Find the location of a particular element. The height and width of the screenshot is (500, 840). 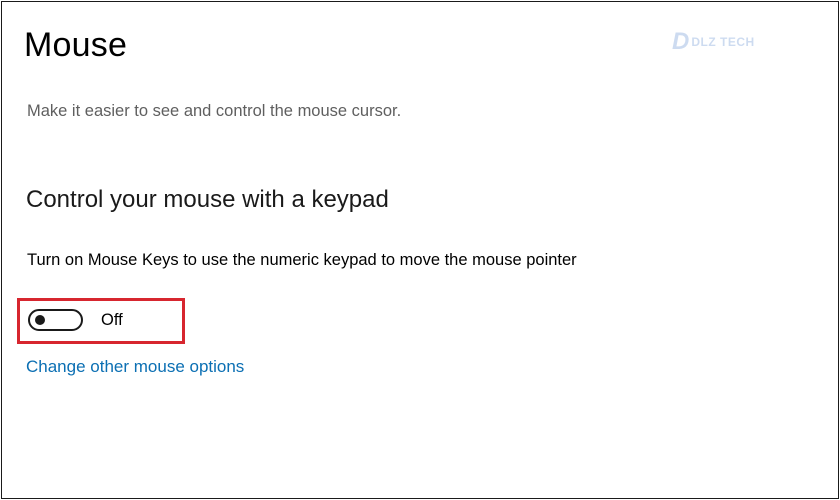

mouse-keys-toggle is located at coordinates (55, 320).